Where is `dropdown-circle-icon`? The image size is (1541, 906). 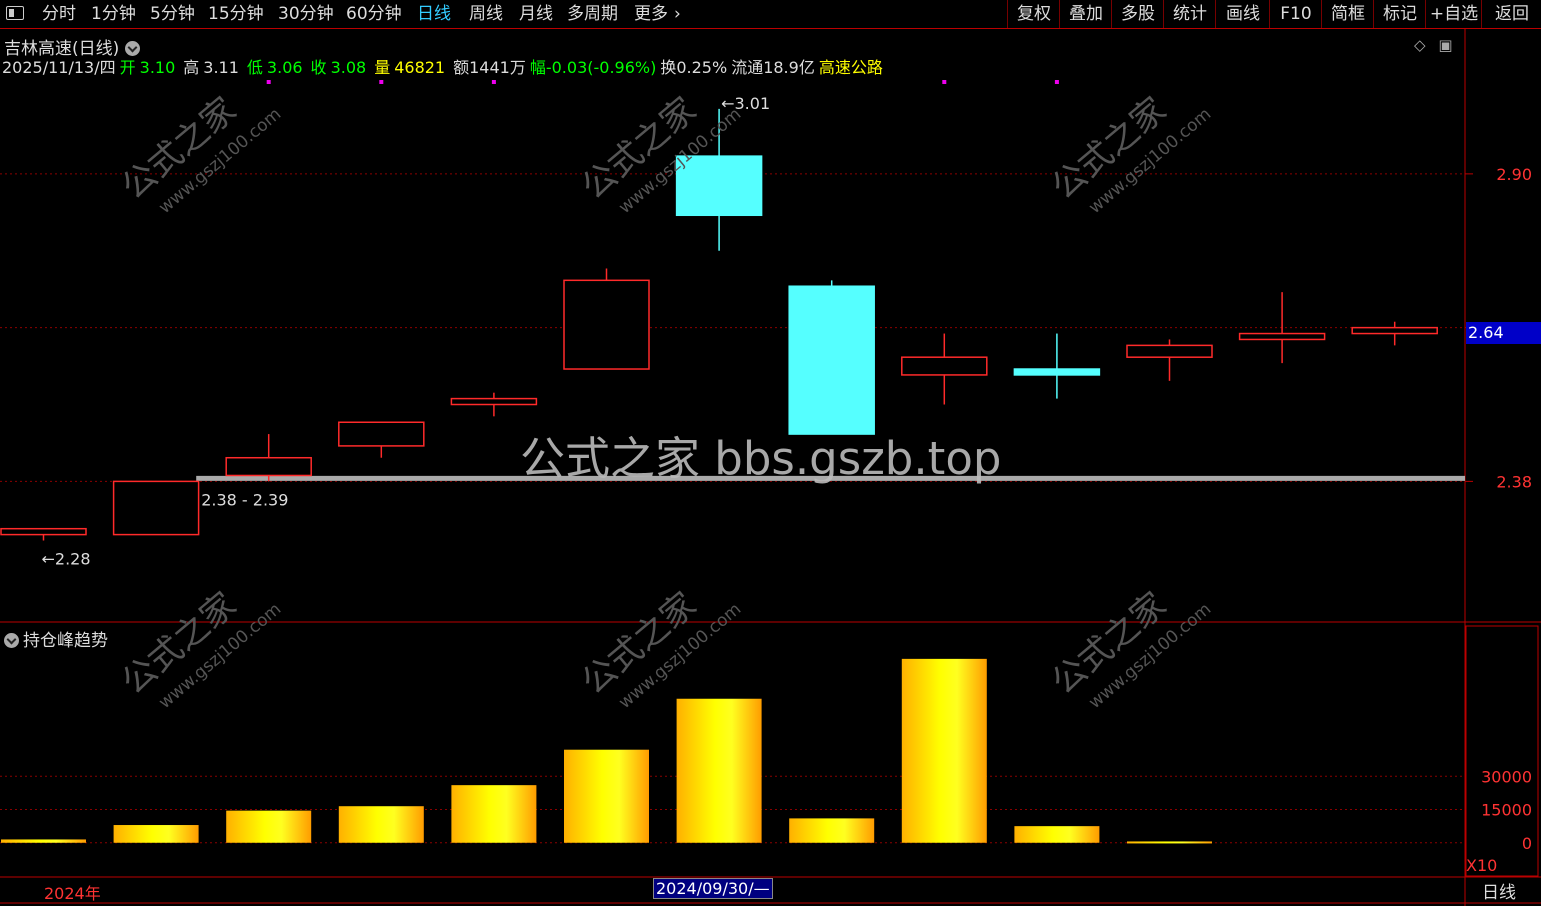
dropdown-circle-icon is located at coordinates (11, 640).